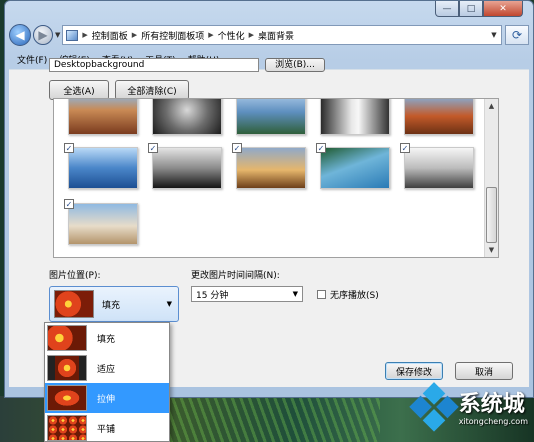  What do you see at coordinates (247, 294) in the screenshot?
I see `interval-select: 15 分钟 ▼` at bounding box center [247, 294].